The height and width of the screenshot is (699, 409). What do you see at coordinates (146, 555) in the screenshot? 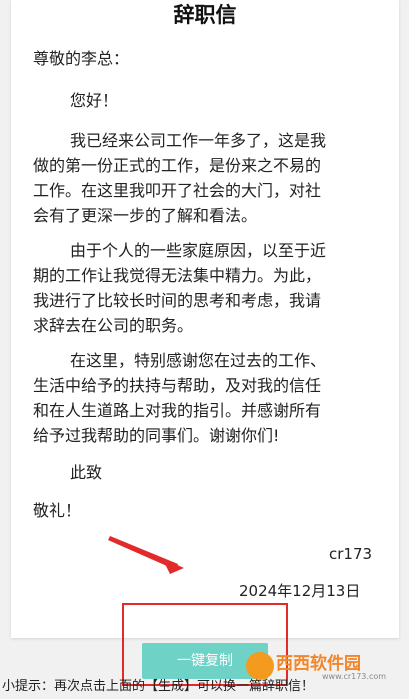
I see `annotation-arrow-icon` at bounding box center [146, 555].